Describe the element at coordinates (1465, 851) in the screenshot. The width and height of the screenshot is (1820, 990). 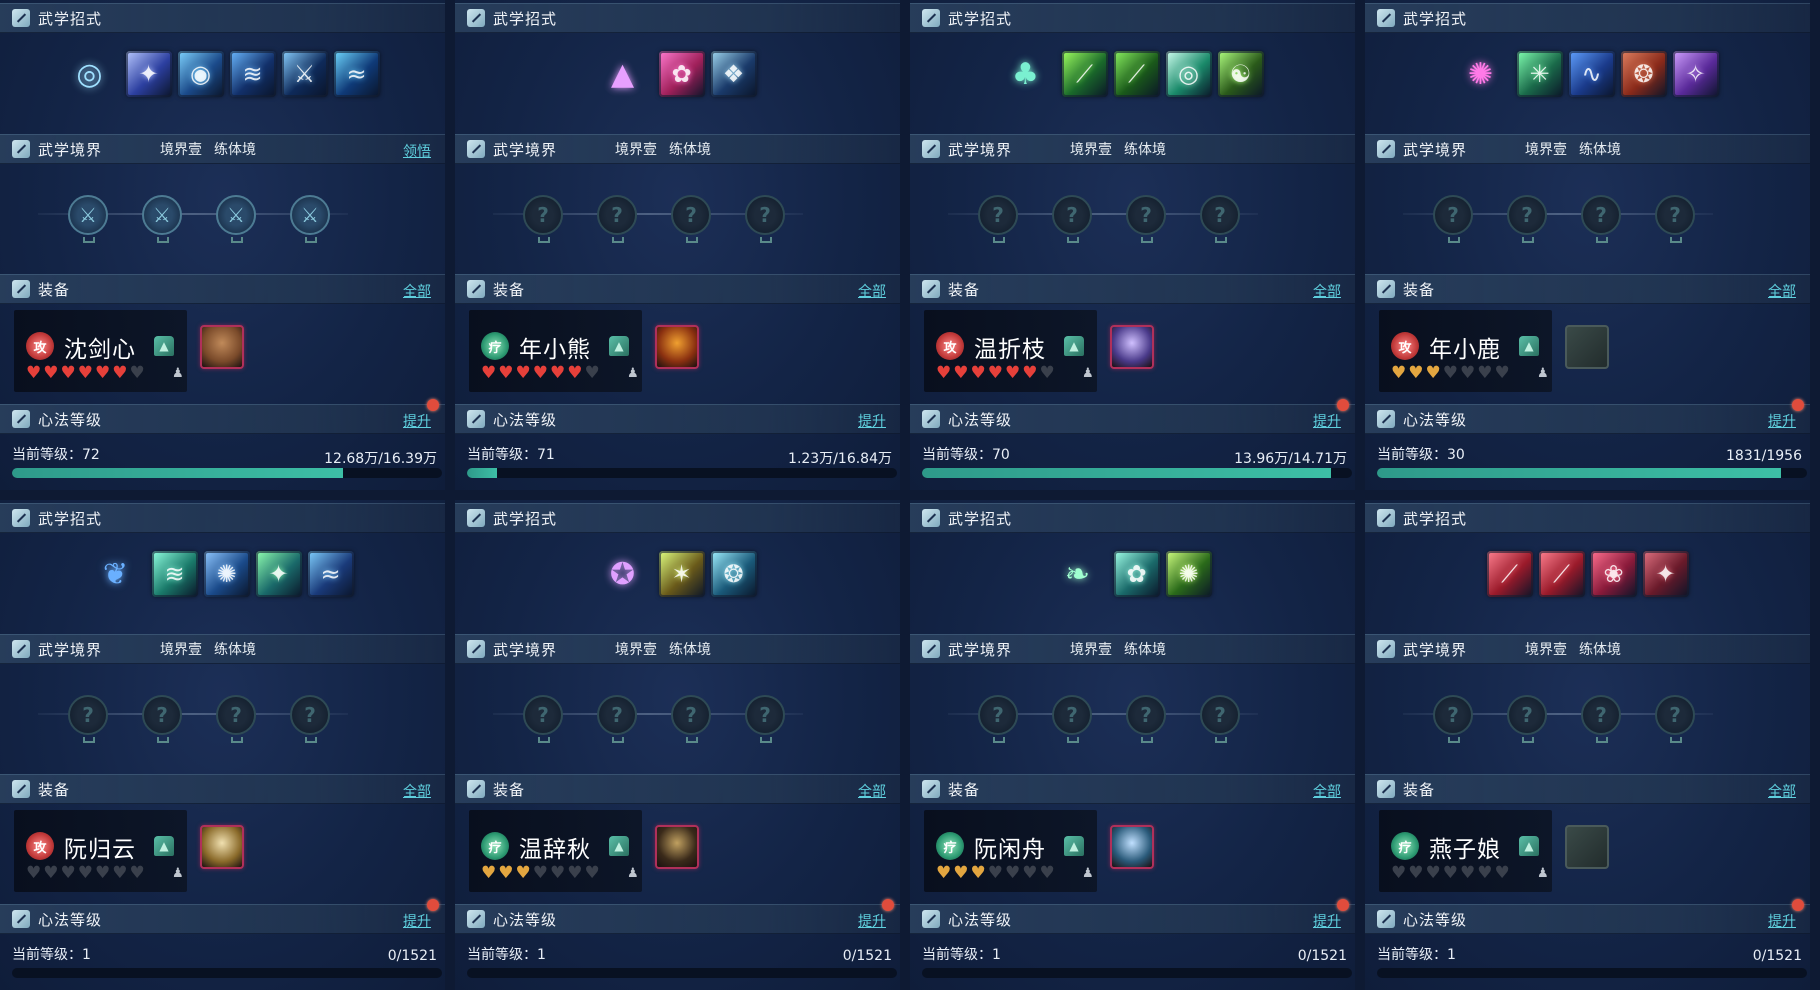
I see `character-plate: 疗 燕子娘 ▲ ♥ ♥ ♥ ♥ ♥ ♥ ♥ ♟` at that location.